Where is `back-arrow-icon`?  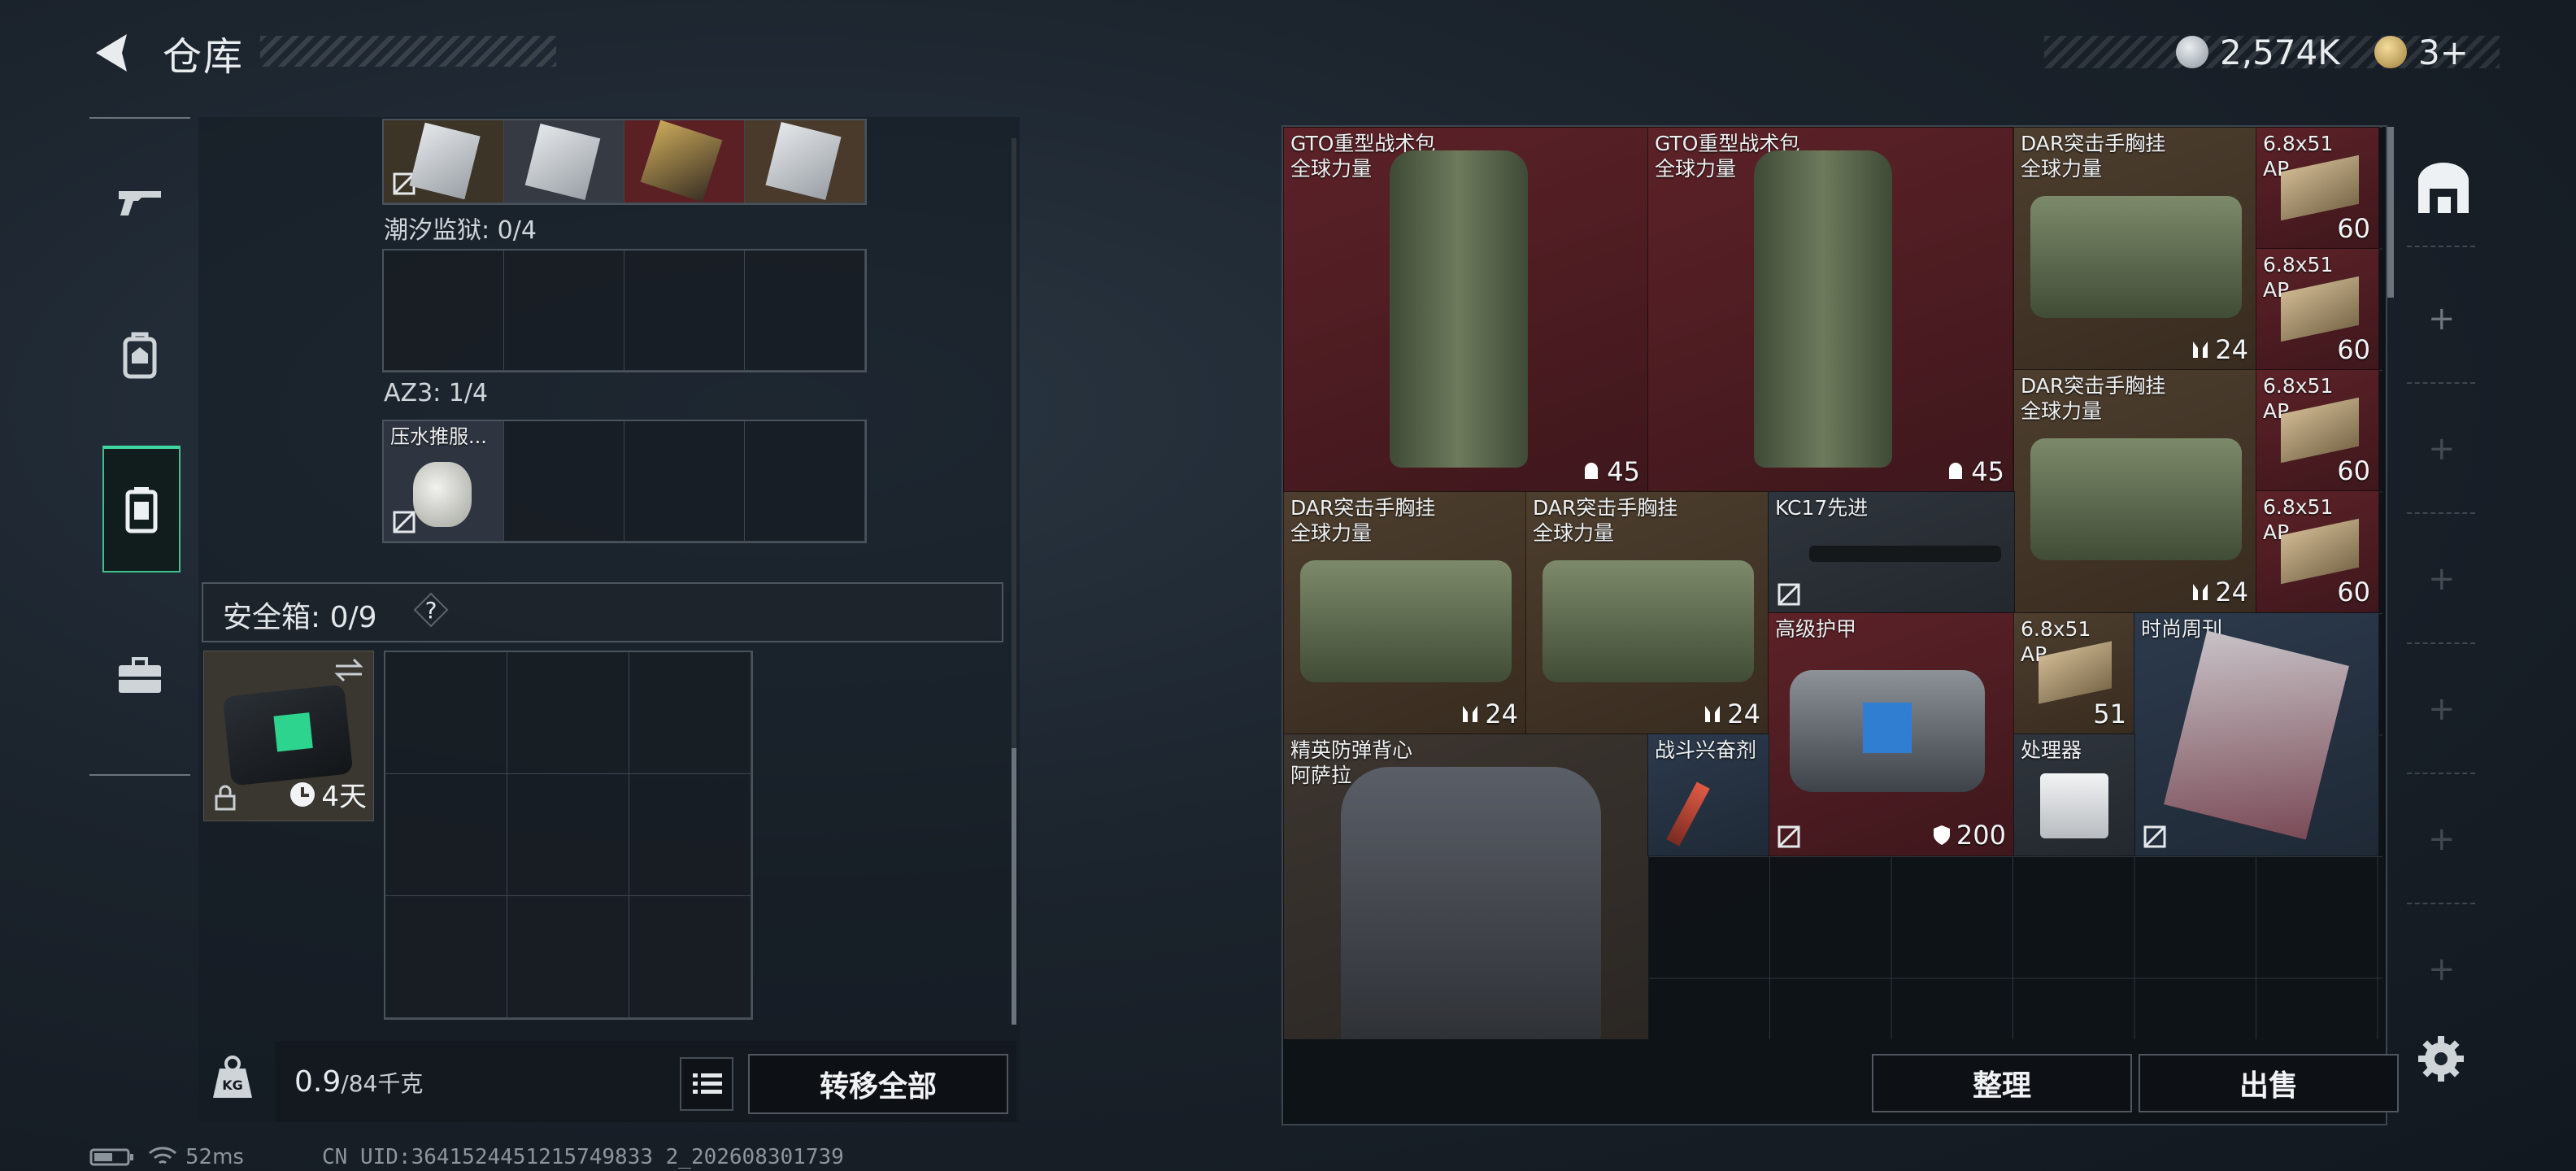 back-arrow-icon is located at coordinates (113, 53).